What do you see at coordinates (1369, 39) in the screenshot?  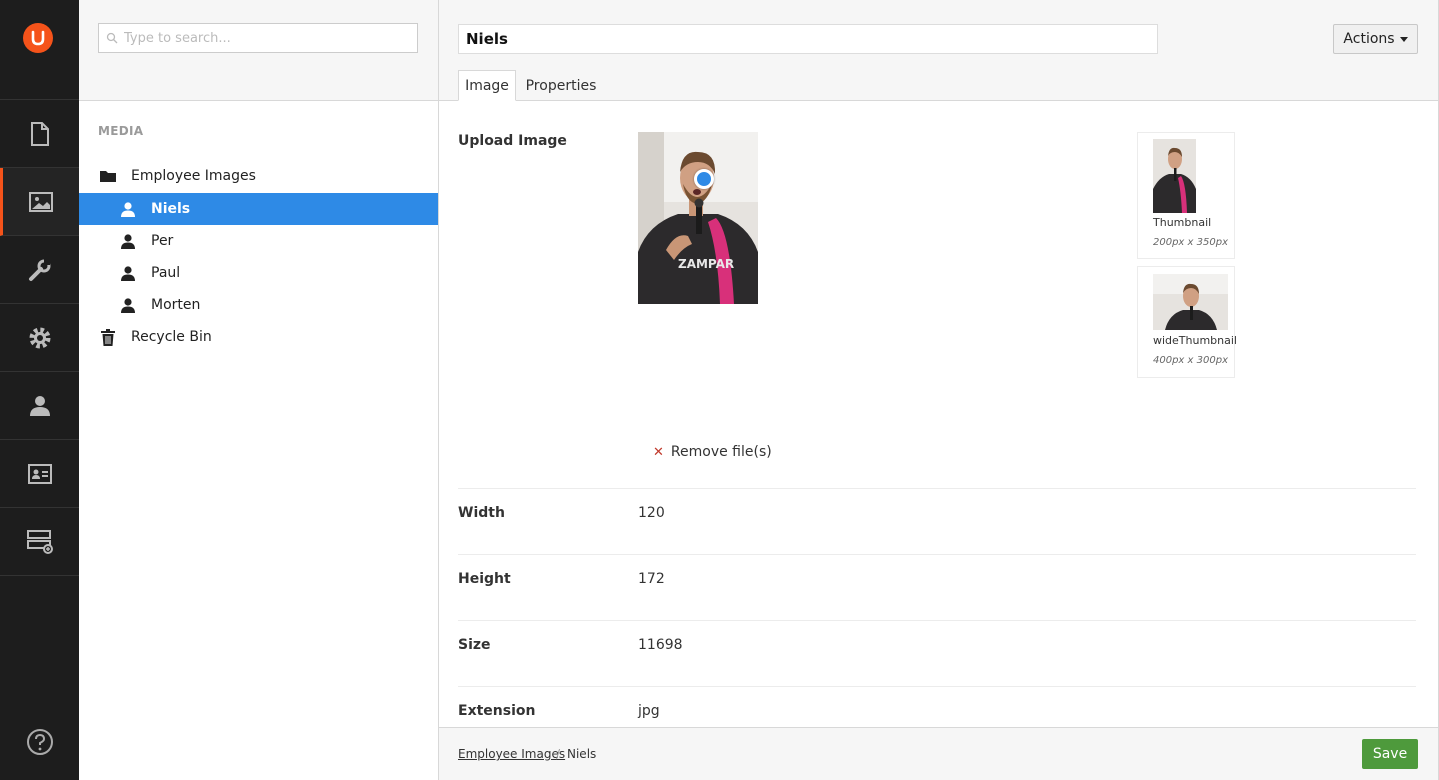 I see `actions-label: Actions` at bounding box center [1369, 39].